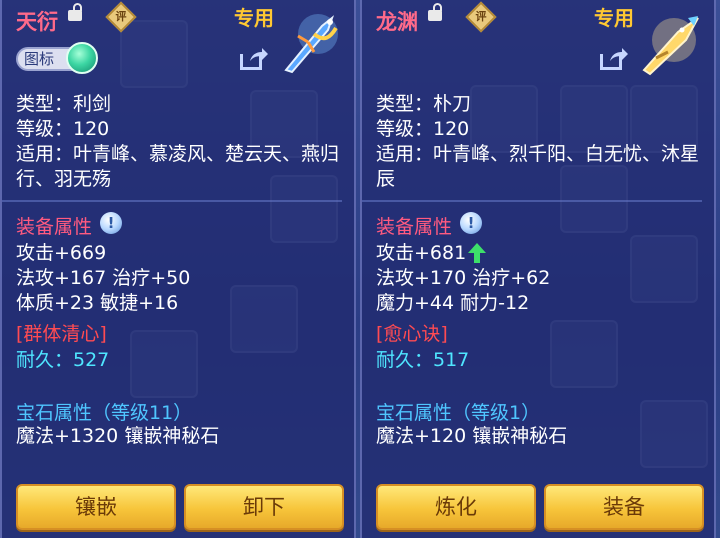  I want to click on item-type: 类型：利剑, so click(64, 104).